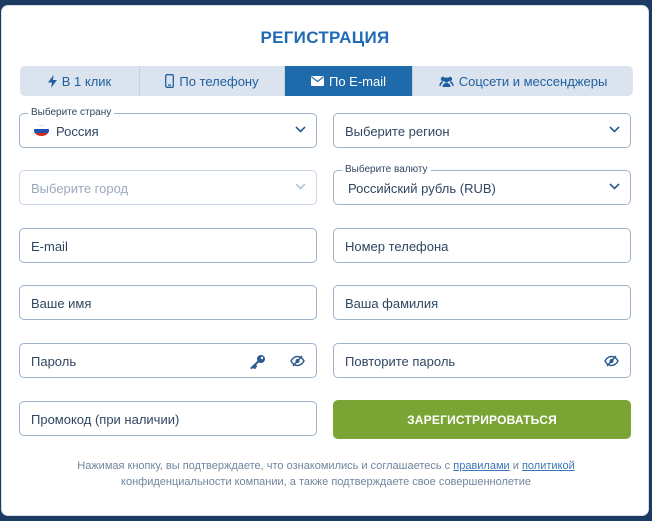  I want to click on city-select: Выберите город, so click(168, 187).